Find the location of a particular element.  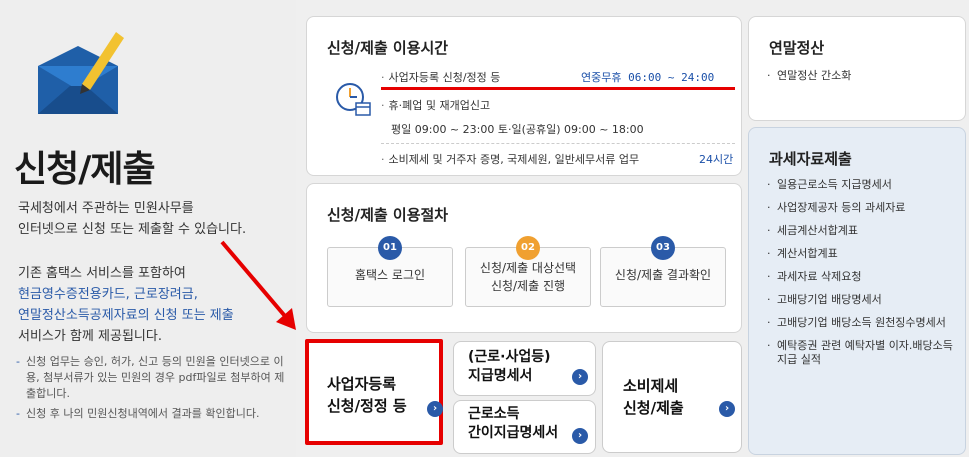

note-item: 신청 후 나의 민원신청내역에서 결과를 확인합니다. is located at coordinates (151, 414).